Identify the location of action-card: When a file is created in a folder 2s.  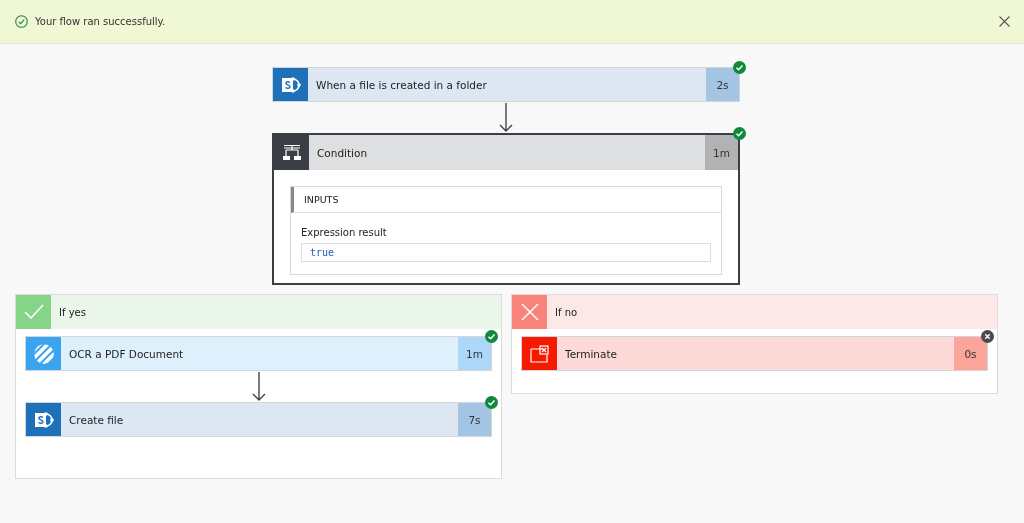
(506, 84).